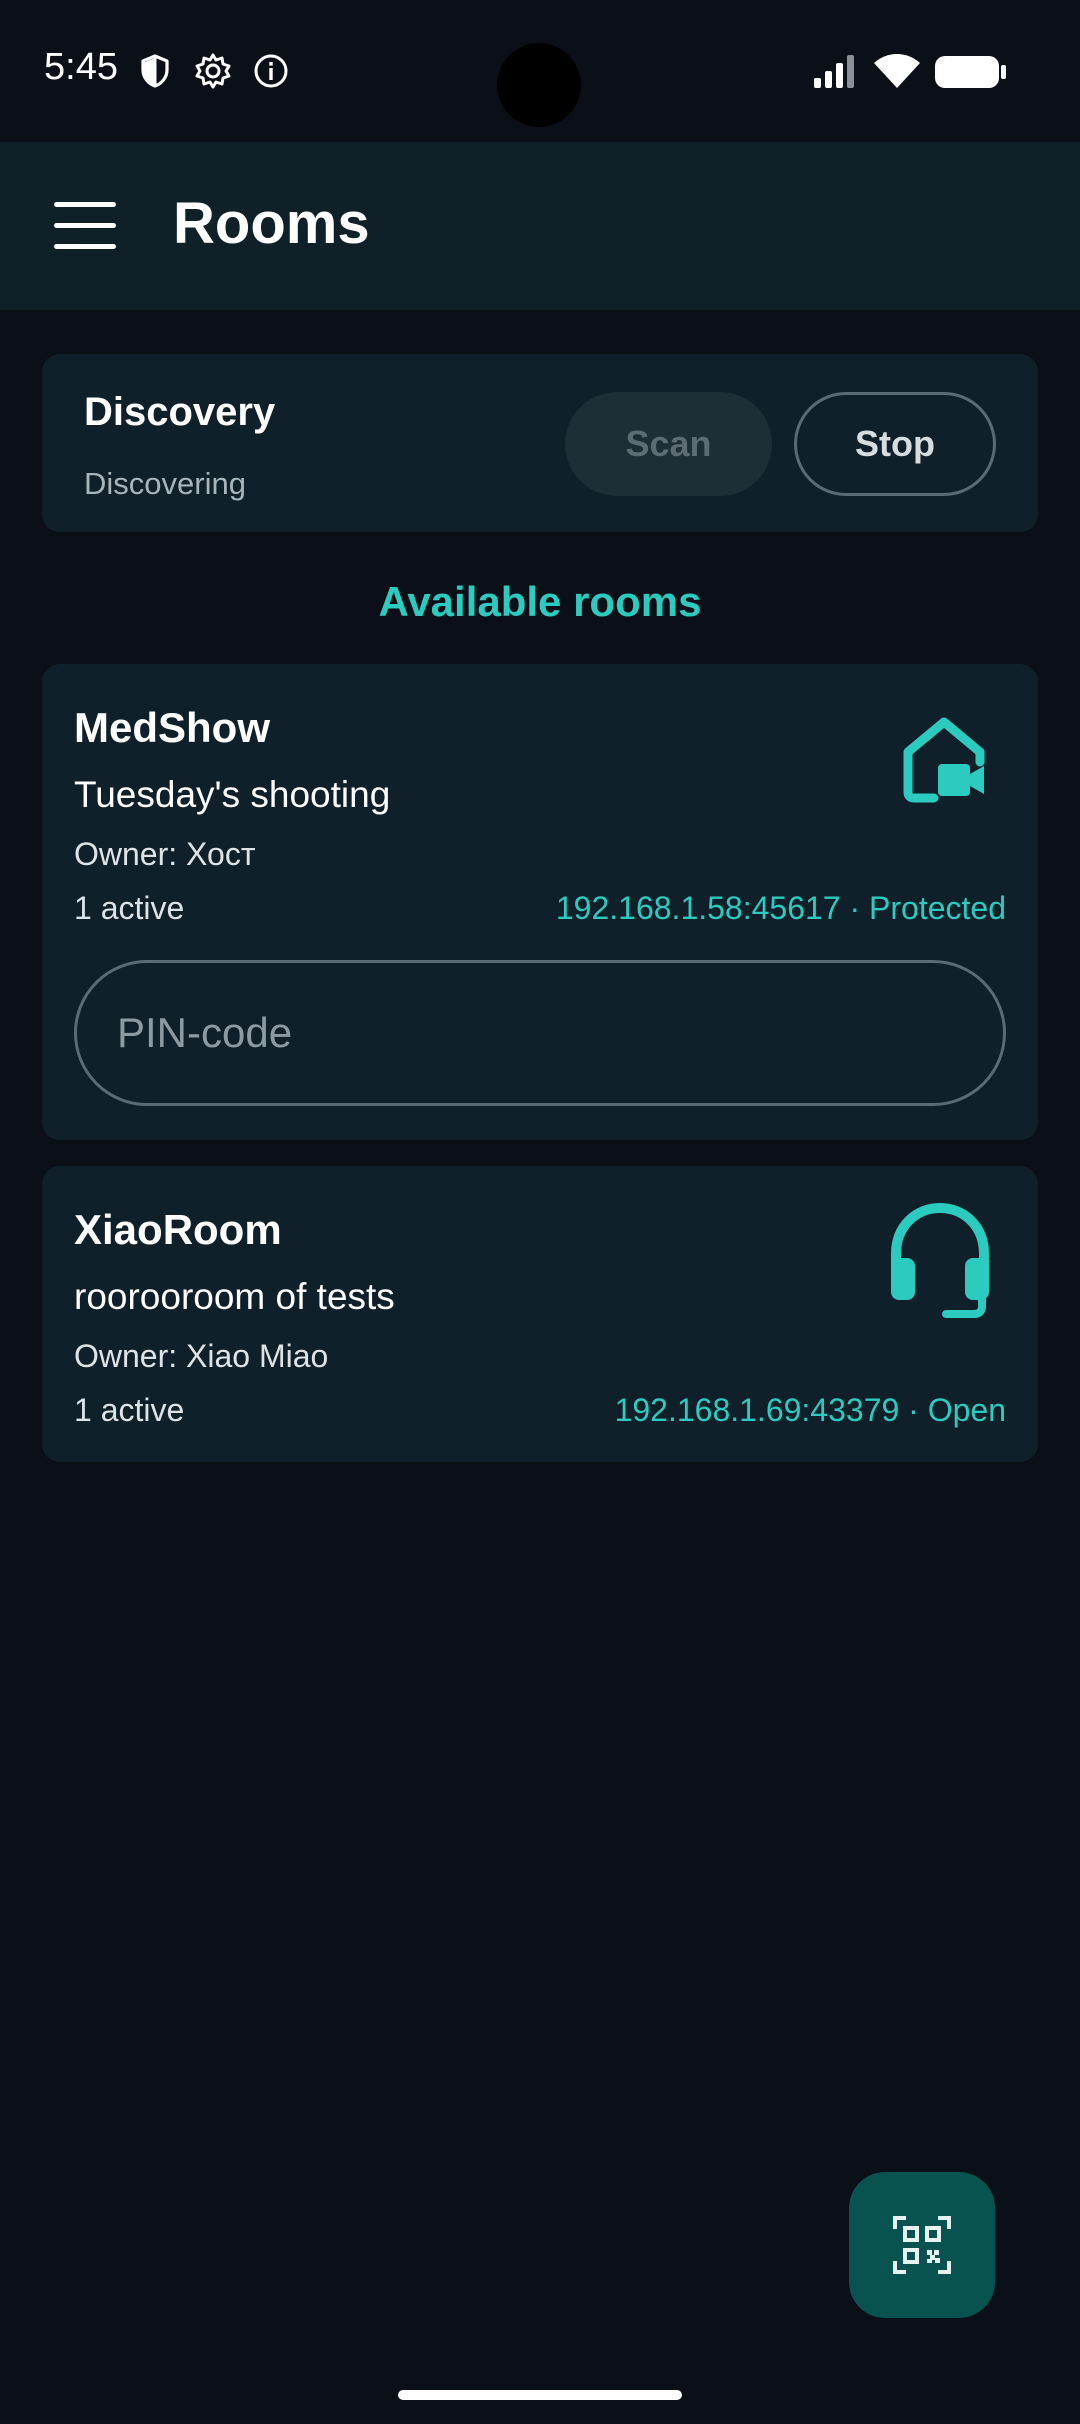  What do you see at coordinates (81, 67) in the screenshot?
I see `status-time: 5:45` at bounding box center [81, 67].